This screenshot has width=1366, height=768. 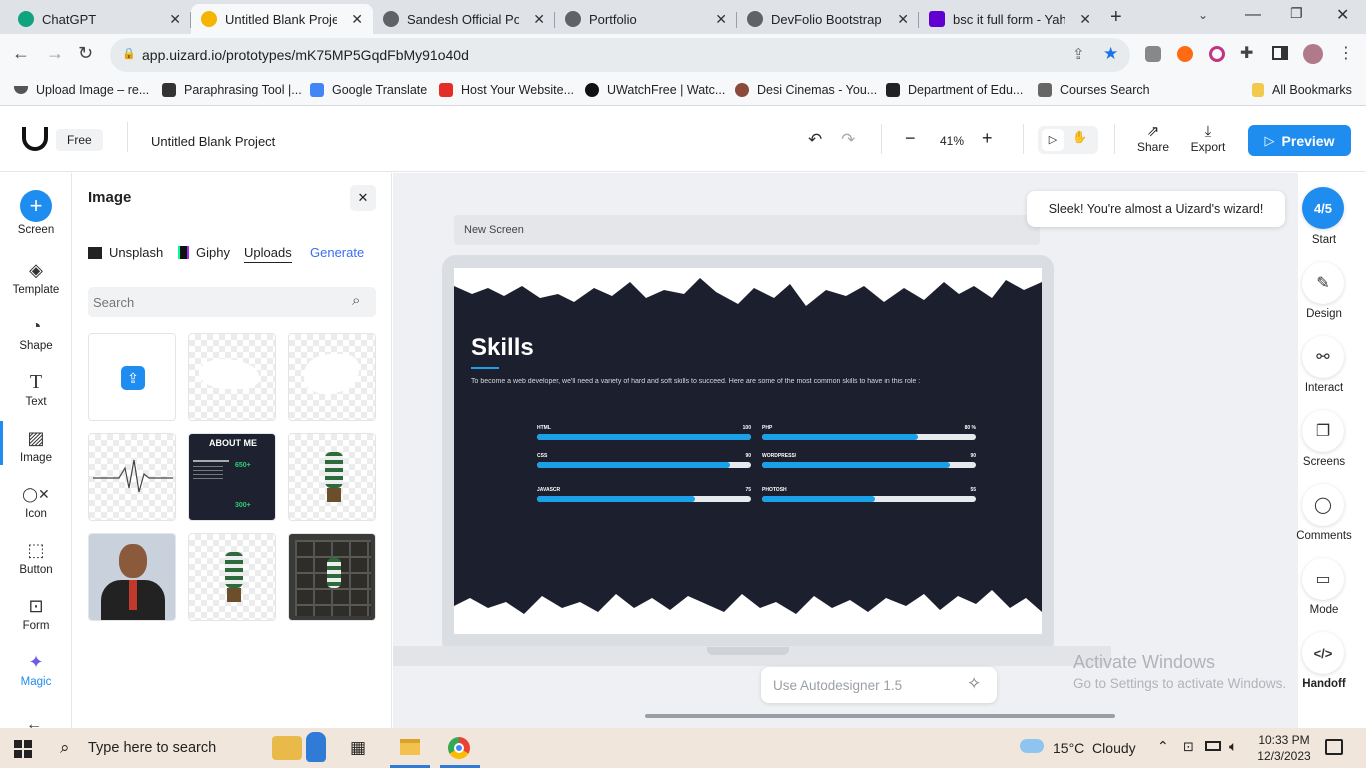 I want to click on sparkle-icon: ✧, so click(x=974, y=684).